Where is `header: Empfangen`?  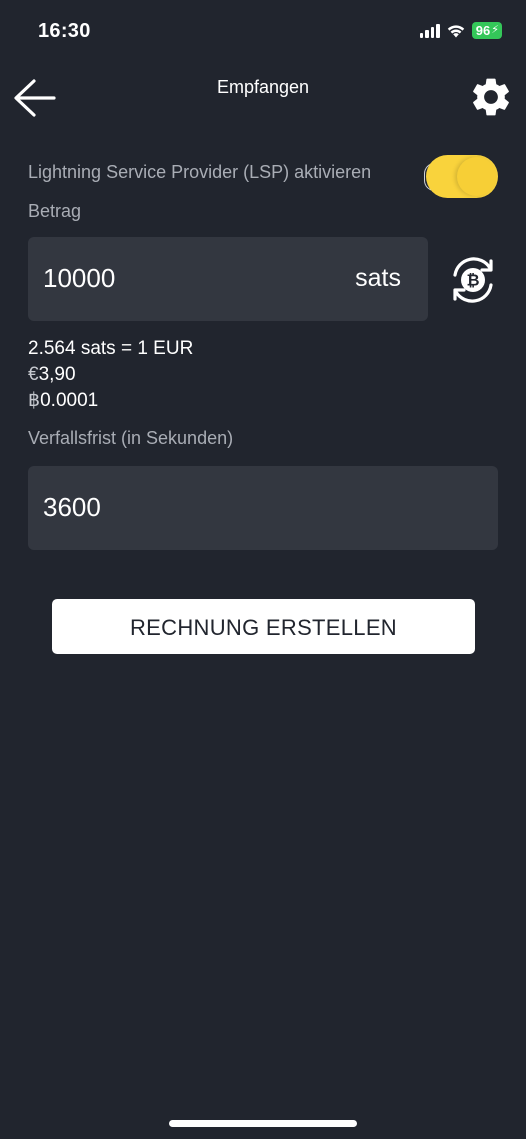
header: Empfangen is located at coordinates (263, 97).